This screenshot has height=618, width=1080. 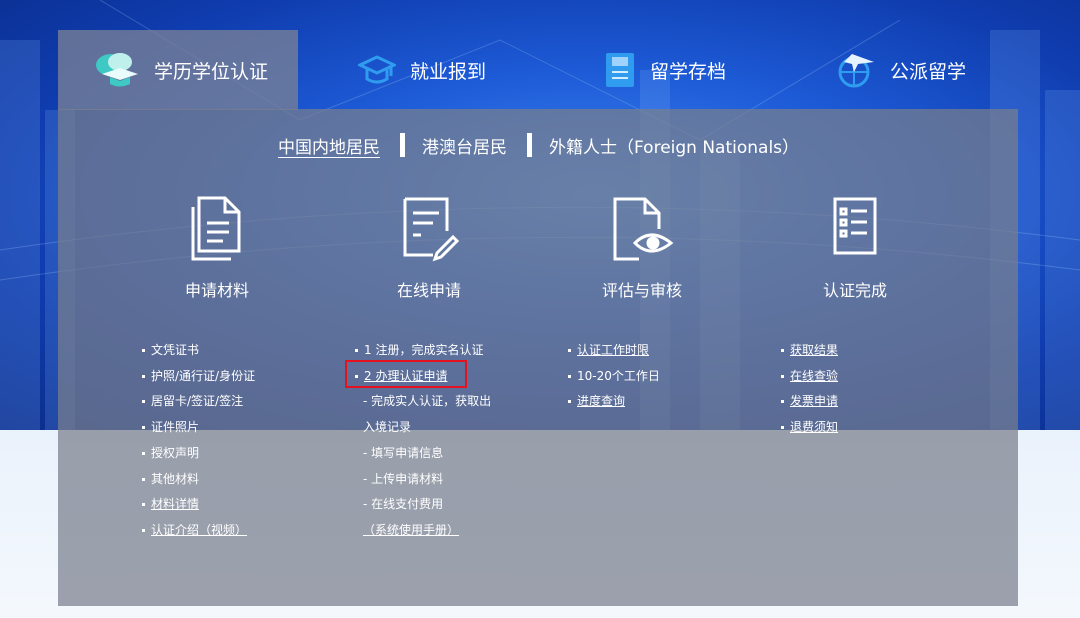 What do you see at coordinates (198, 480) in the screenshot?
I see `list-item: 其他材料` at bounding box center [198, 480].